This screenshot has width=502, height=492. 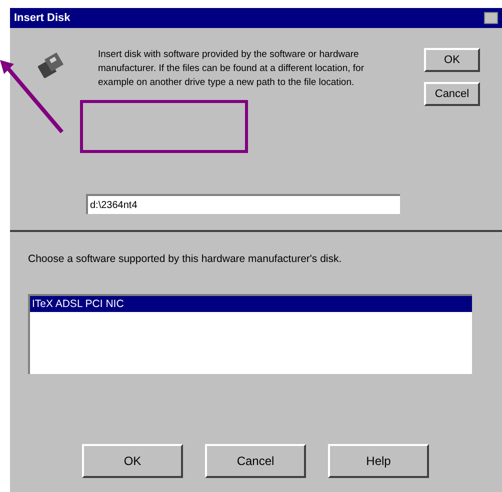 I want to click on close-button, so click(x=491, y=18).